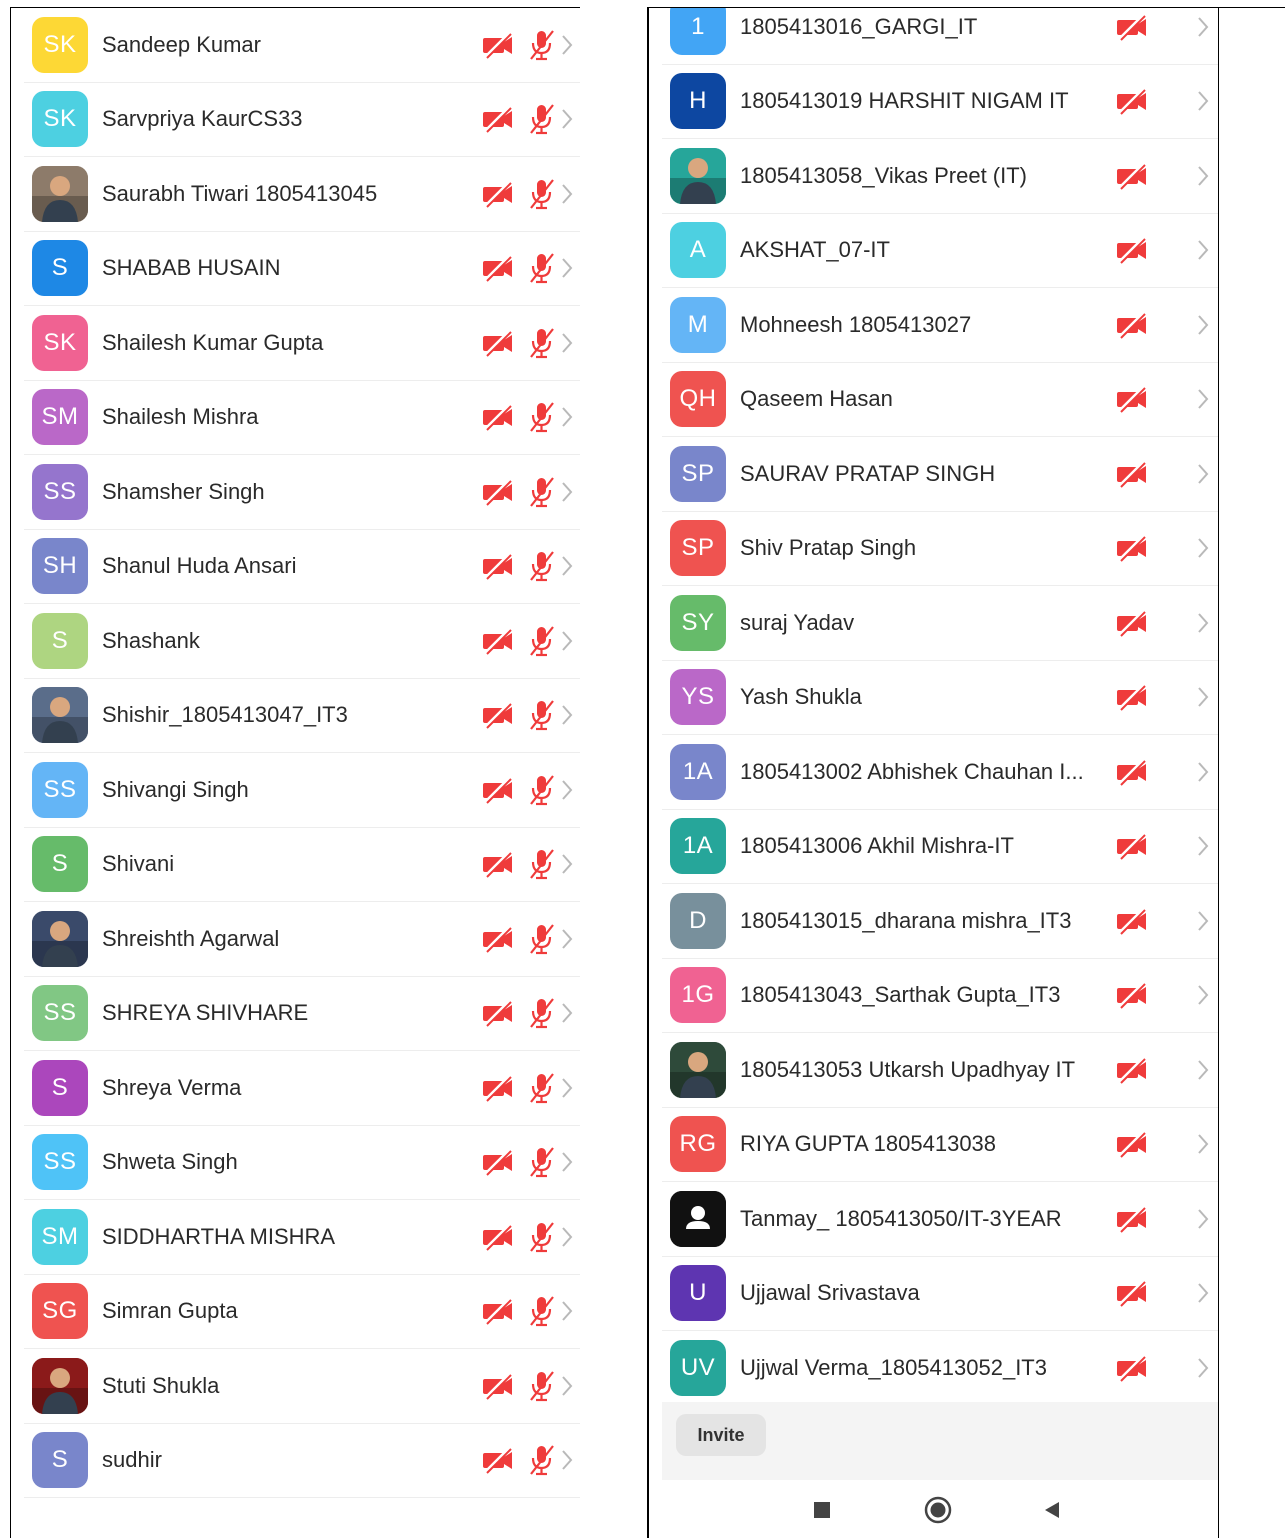 This screenshot has width=1285, height=1538. Describe the element at coordinates (183, 491) in the screenshot. I see `participant-name: Shamsher Singh` at that location.